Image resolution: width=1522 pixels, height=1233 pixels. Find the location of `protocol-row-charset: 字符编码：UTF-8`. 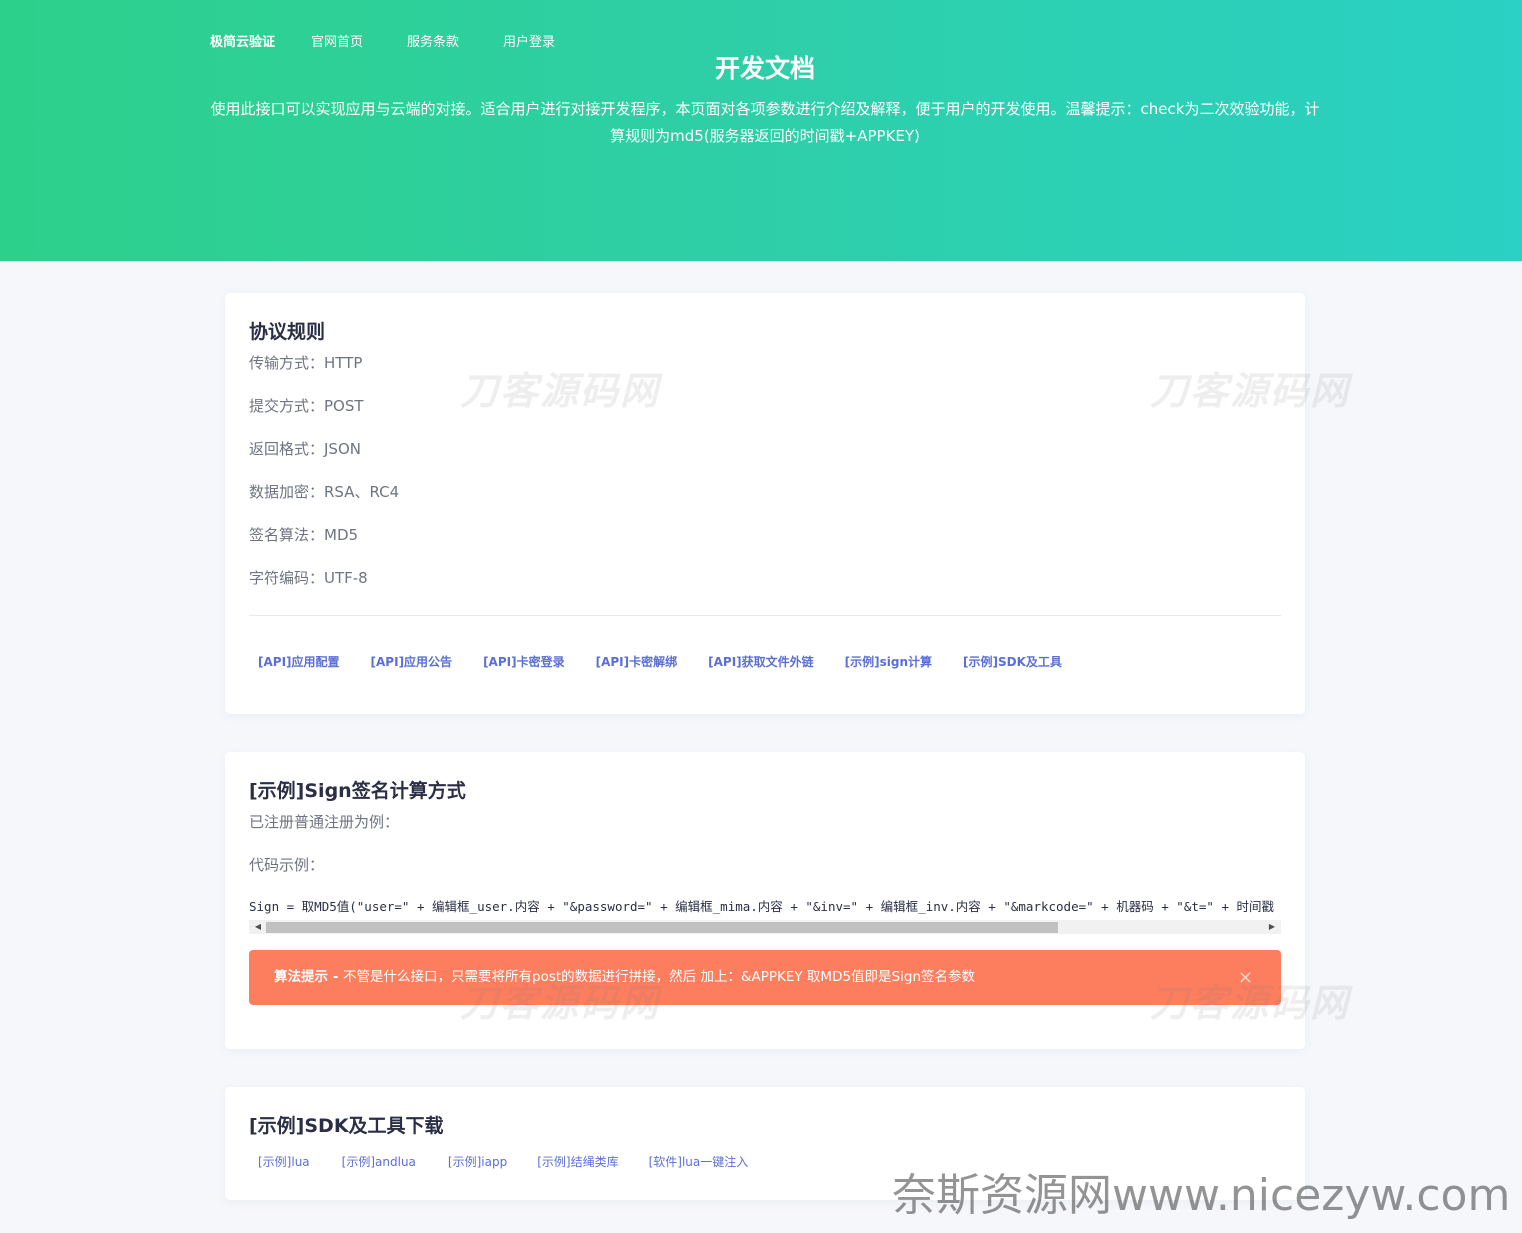

protocol-row-charset: 字符编码：UTF-8 is located at coordinates (308, 578).